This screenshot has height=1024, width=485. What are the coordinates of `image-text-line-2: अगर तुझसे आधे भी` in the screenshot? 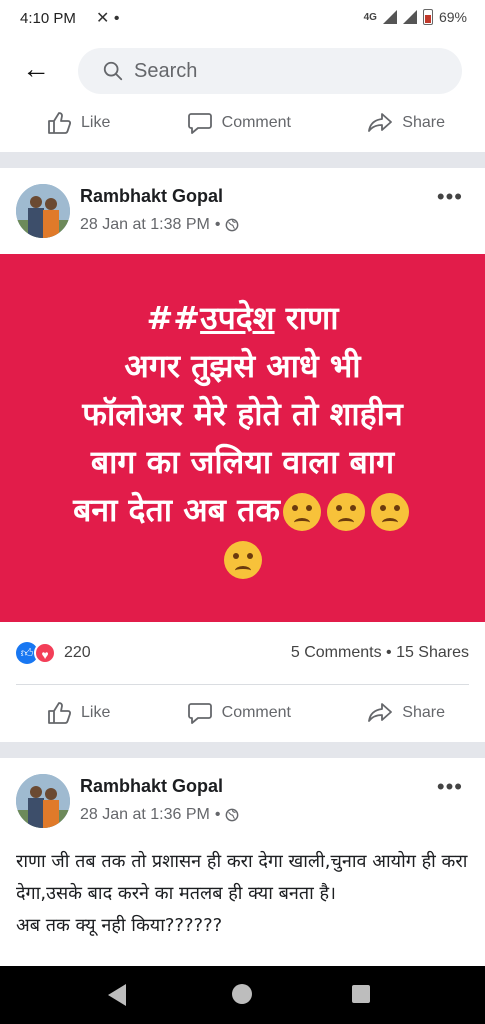 It's located at (242, 366).